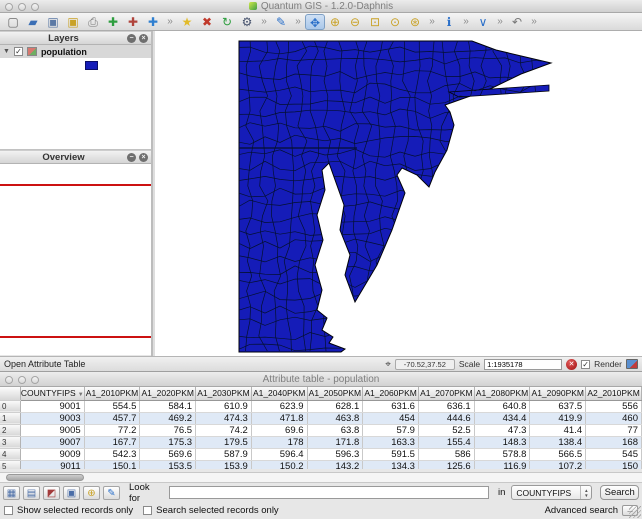 This screenshot has height=519, width=642. What do you see at coordinates (335, 22) in the screenshot?
I see `zoom-in-button-icon: ⊕` at bounding box center [335, 22].